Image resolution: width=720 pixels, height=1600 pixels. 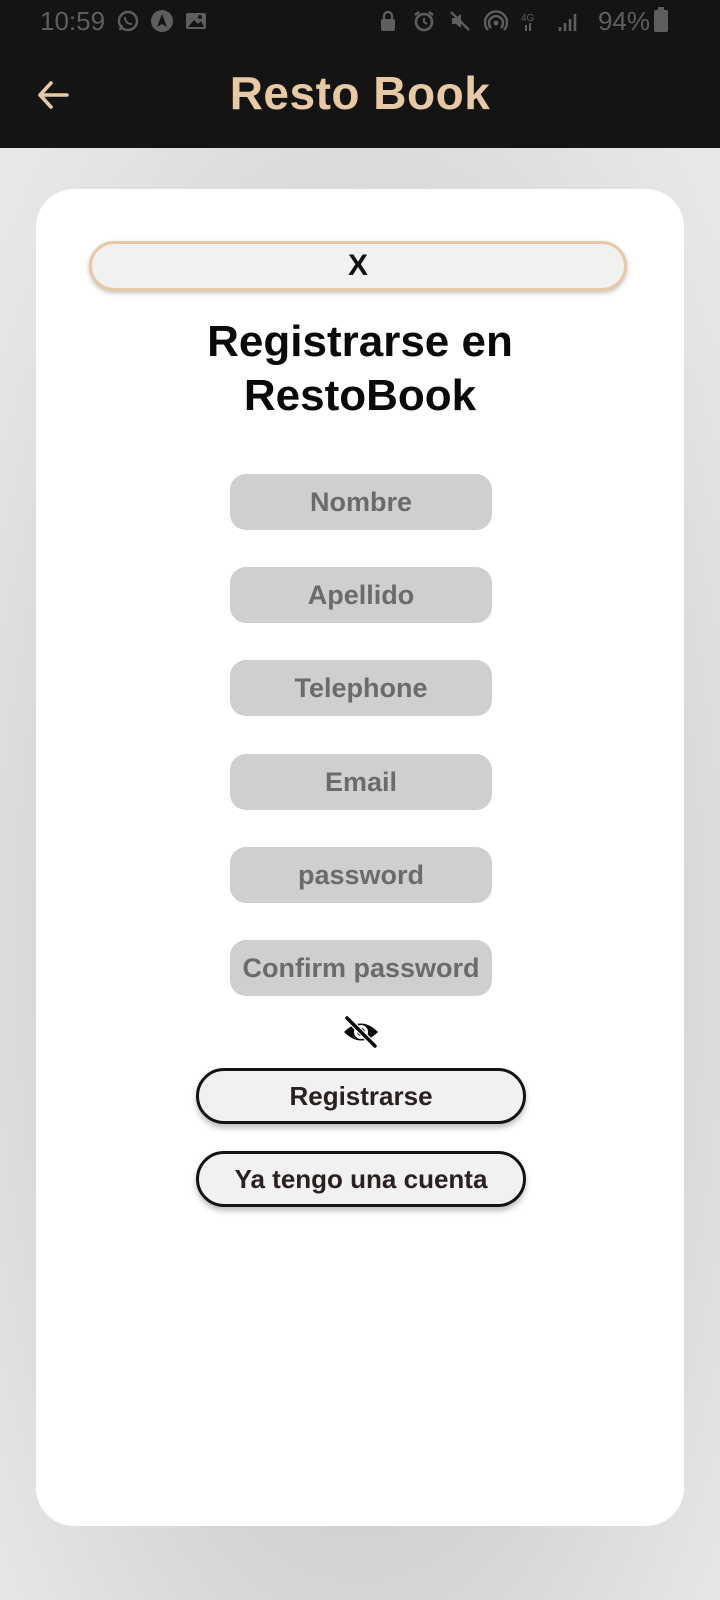 What do you see at coordinates (361, 968) in the screenshot?
I see `confirm-password-input` at bounding box center [361, 968].